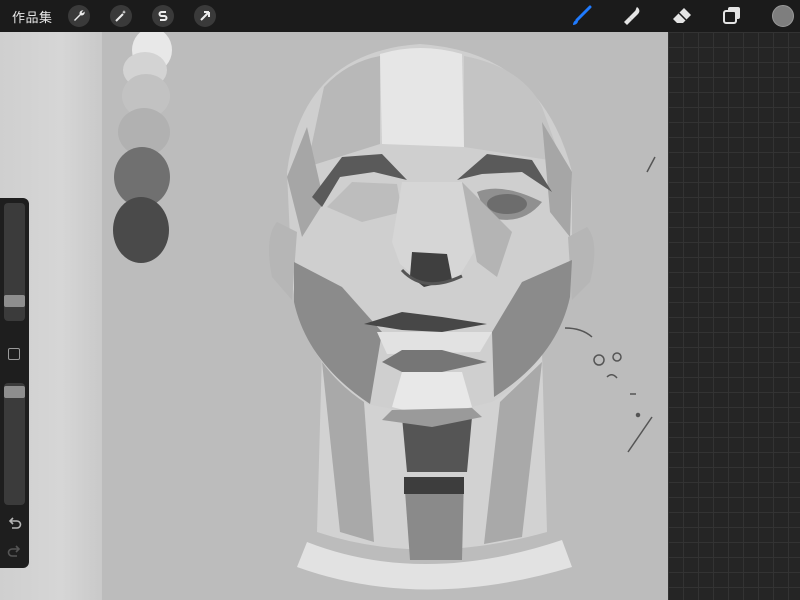 The height and width of the screenshot is (600, 800). Describe the element at coordinates (121, 16) in the screenshot. I see `adjustments-magic-wand-icon` at that location.